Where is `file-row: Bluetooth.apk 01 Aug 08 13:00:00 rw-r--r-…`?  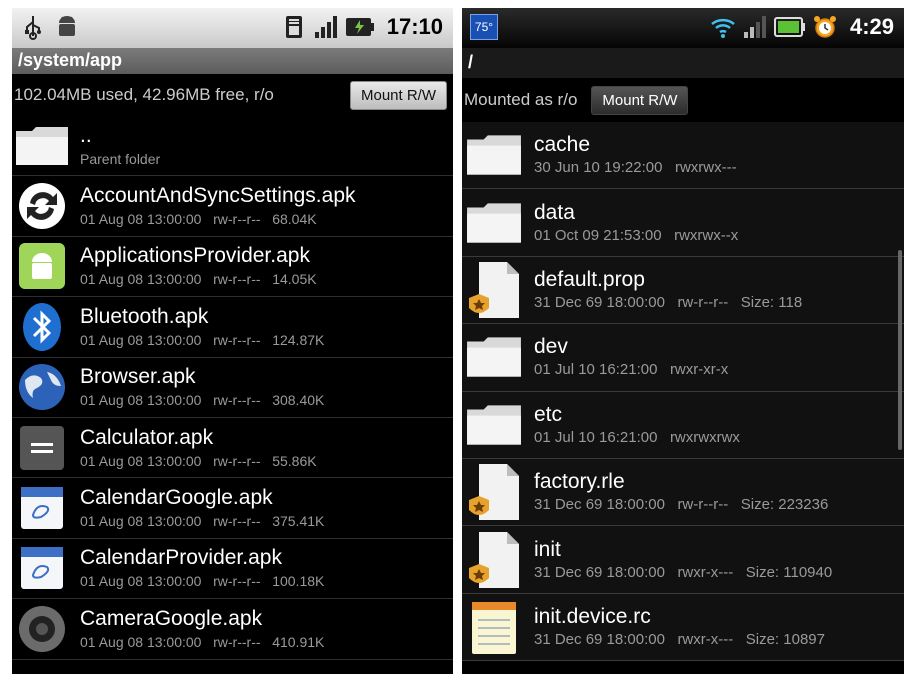 file-row: Bluetooth.apk 01 Aug 08 13:00:00 rw-r--r-… is located at coordinates (232, 327).